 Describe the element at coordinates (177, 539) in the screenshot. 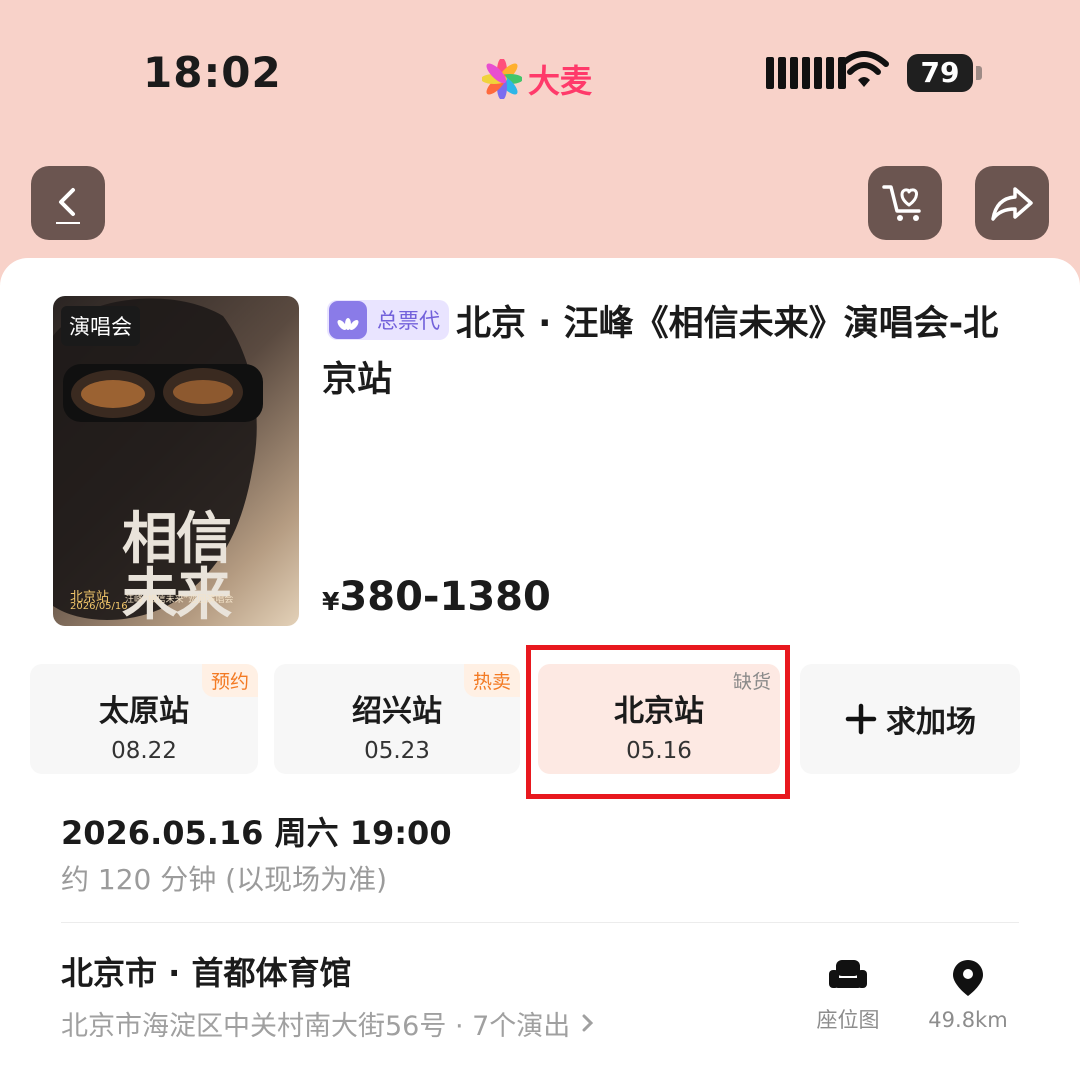

I see `poster-title-line1: 相信` at that location.